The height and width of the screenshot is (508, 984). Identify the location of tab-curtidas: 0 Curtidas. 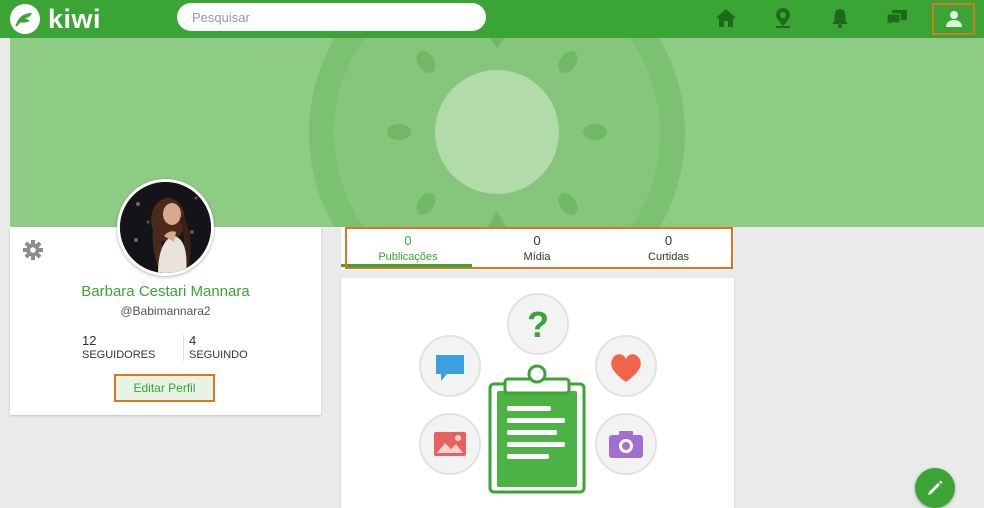
(668, 247).